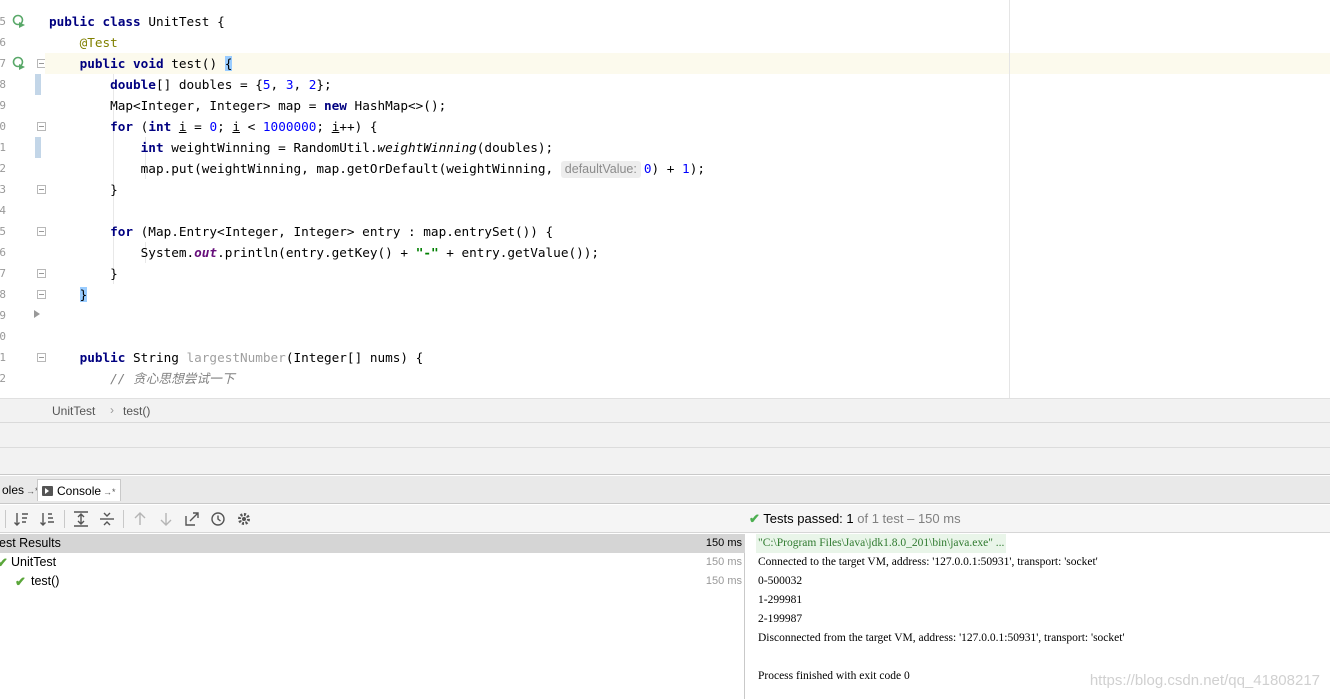 This screenshot has height=699, width=1330. I want to click on code-line: for (int i = 0; i < 1000000; i++) {, so click(687, 126).